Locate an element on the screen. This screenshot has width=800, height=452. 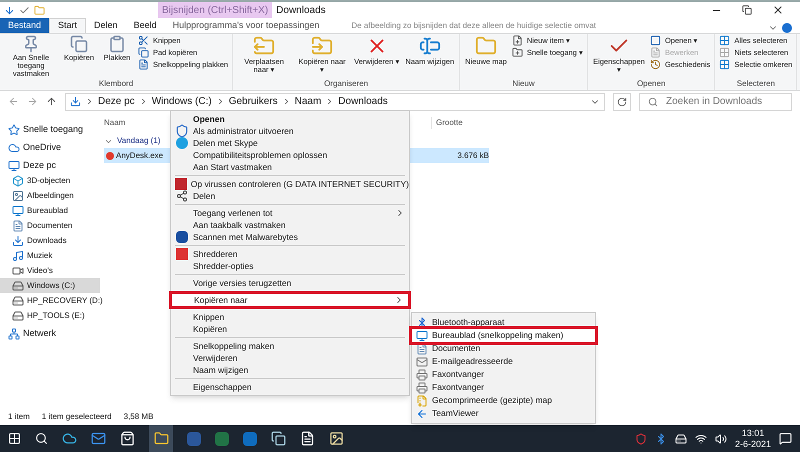
sidebar-label: Windows (C:) is located at coordinates (51, 286).